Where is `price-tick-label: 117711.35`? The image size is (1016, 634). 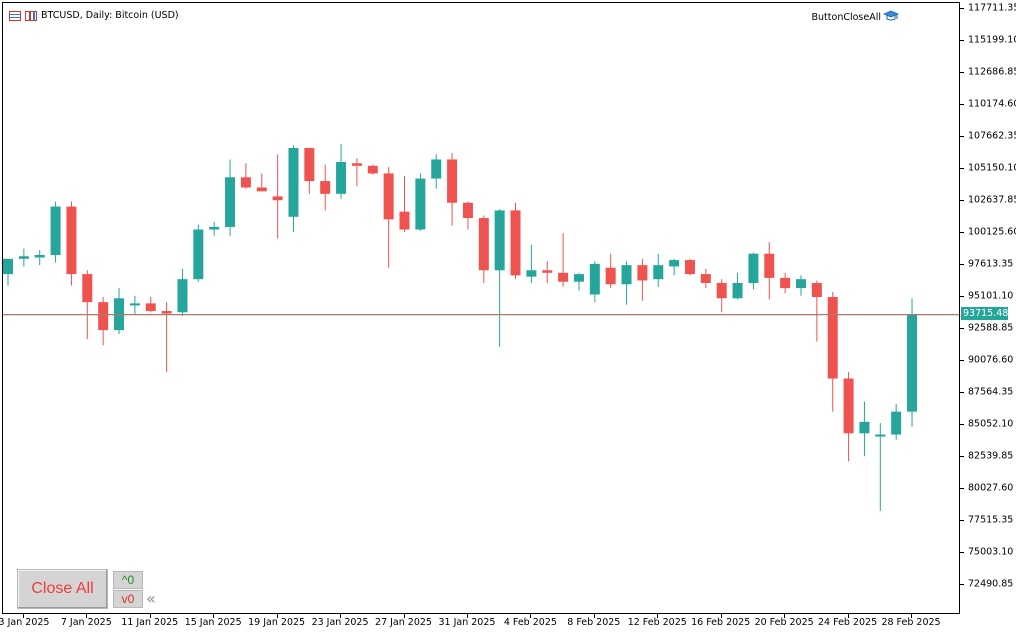 price-tick-label: 117711.35 is located at coordinates (992, 8).